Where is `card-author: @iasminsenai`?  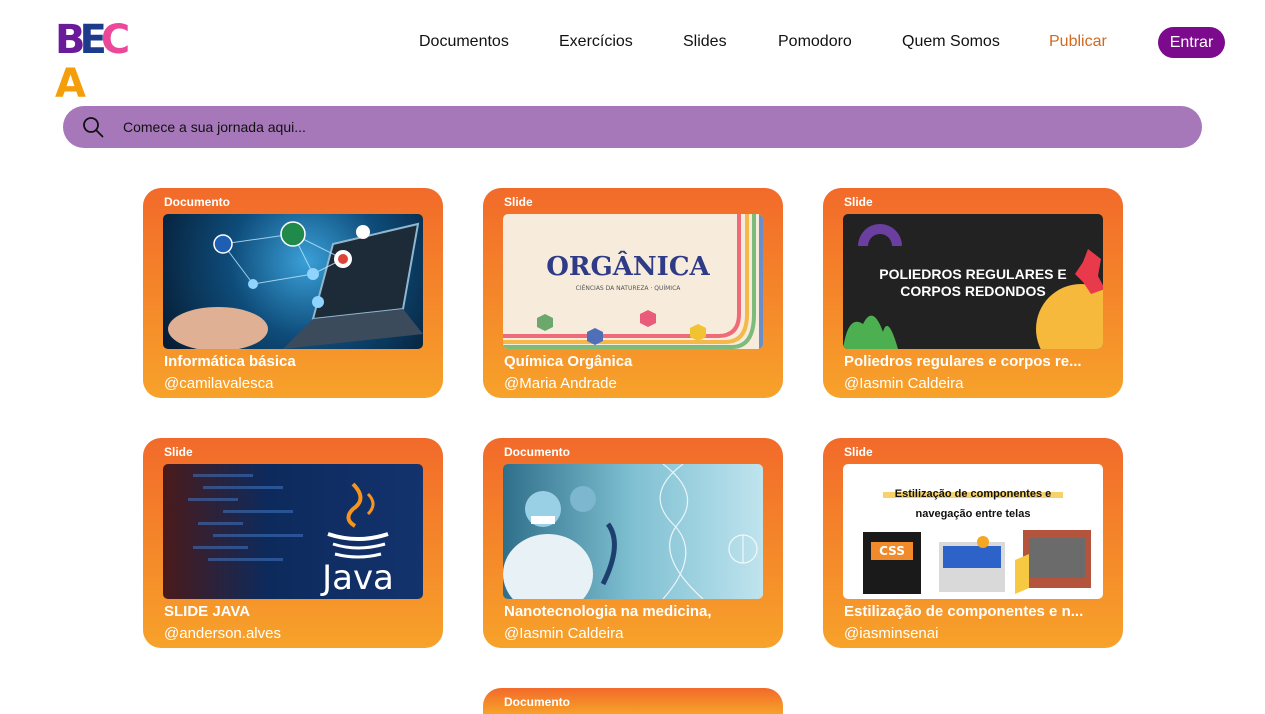
card-author: @iasminsenai is located at coordinates (891, 633).